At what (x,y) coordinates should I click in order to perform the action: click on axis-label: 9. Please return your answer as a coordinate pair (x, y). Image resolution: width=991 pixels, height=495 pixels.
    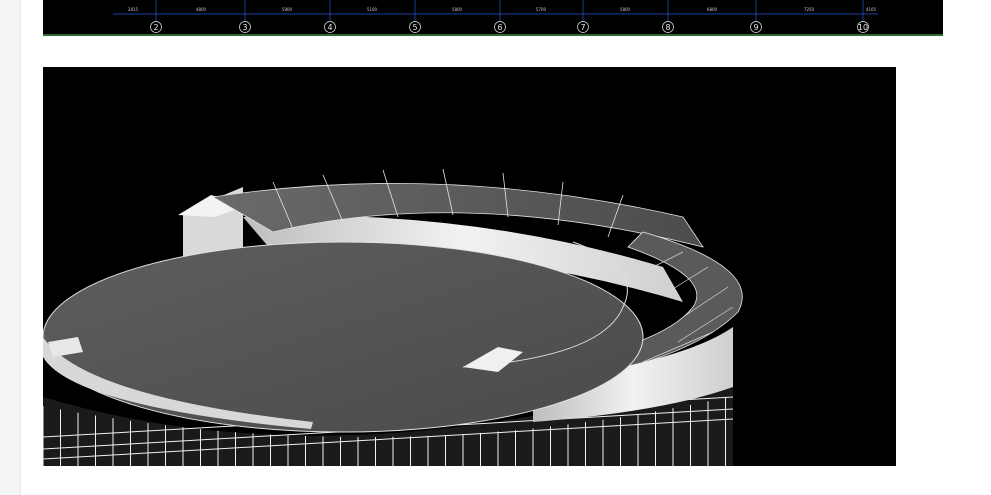
    Looking at the image, I should click on (755, 27).